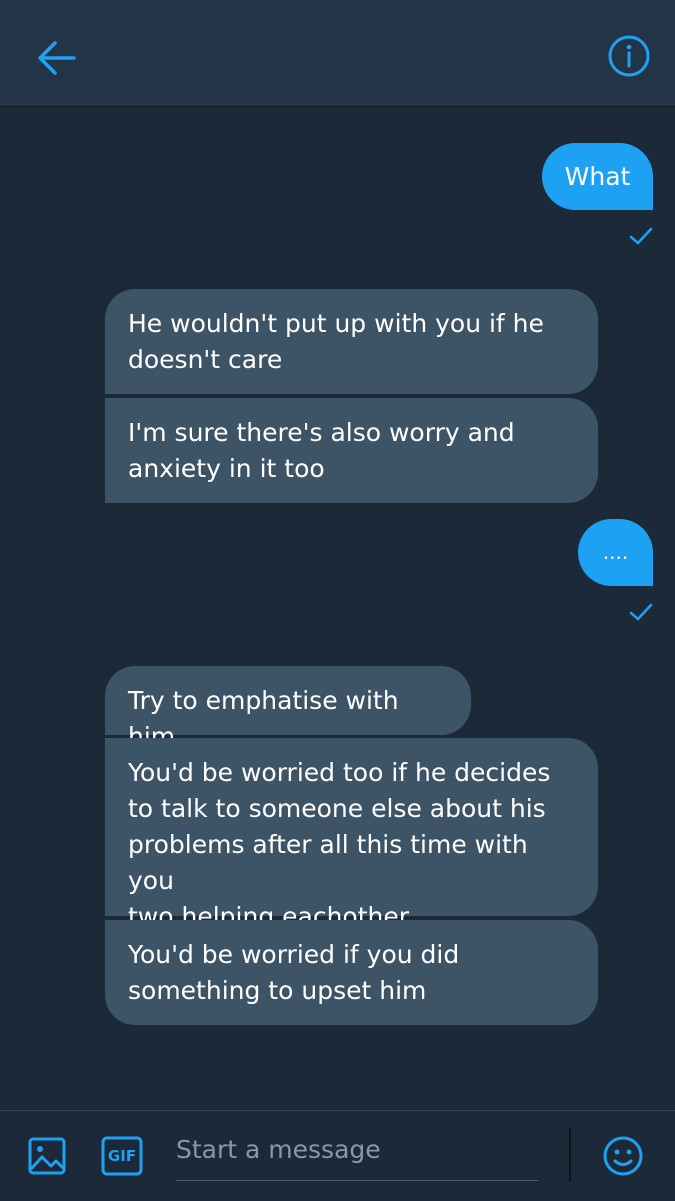  What do you see at coordinates (321, 432) in the screenshot?
I see `message-line: I'm sure there's also worry and` at bounding box center [321, 432].